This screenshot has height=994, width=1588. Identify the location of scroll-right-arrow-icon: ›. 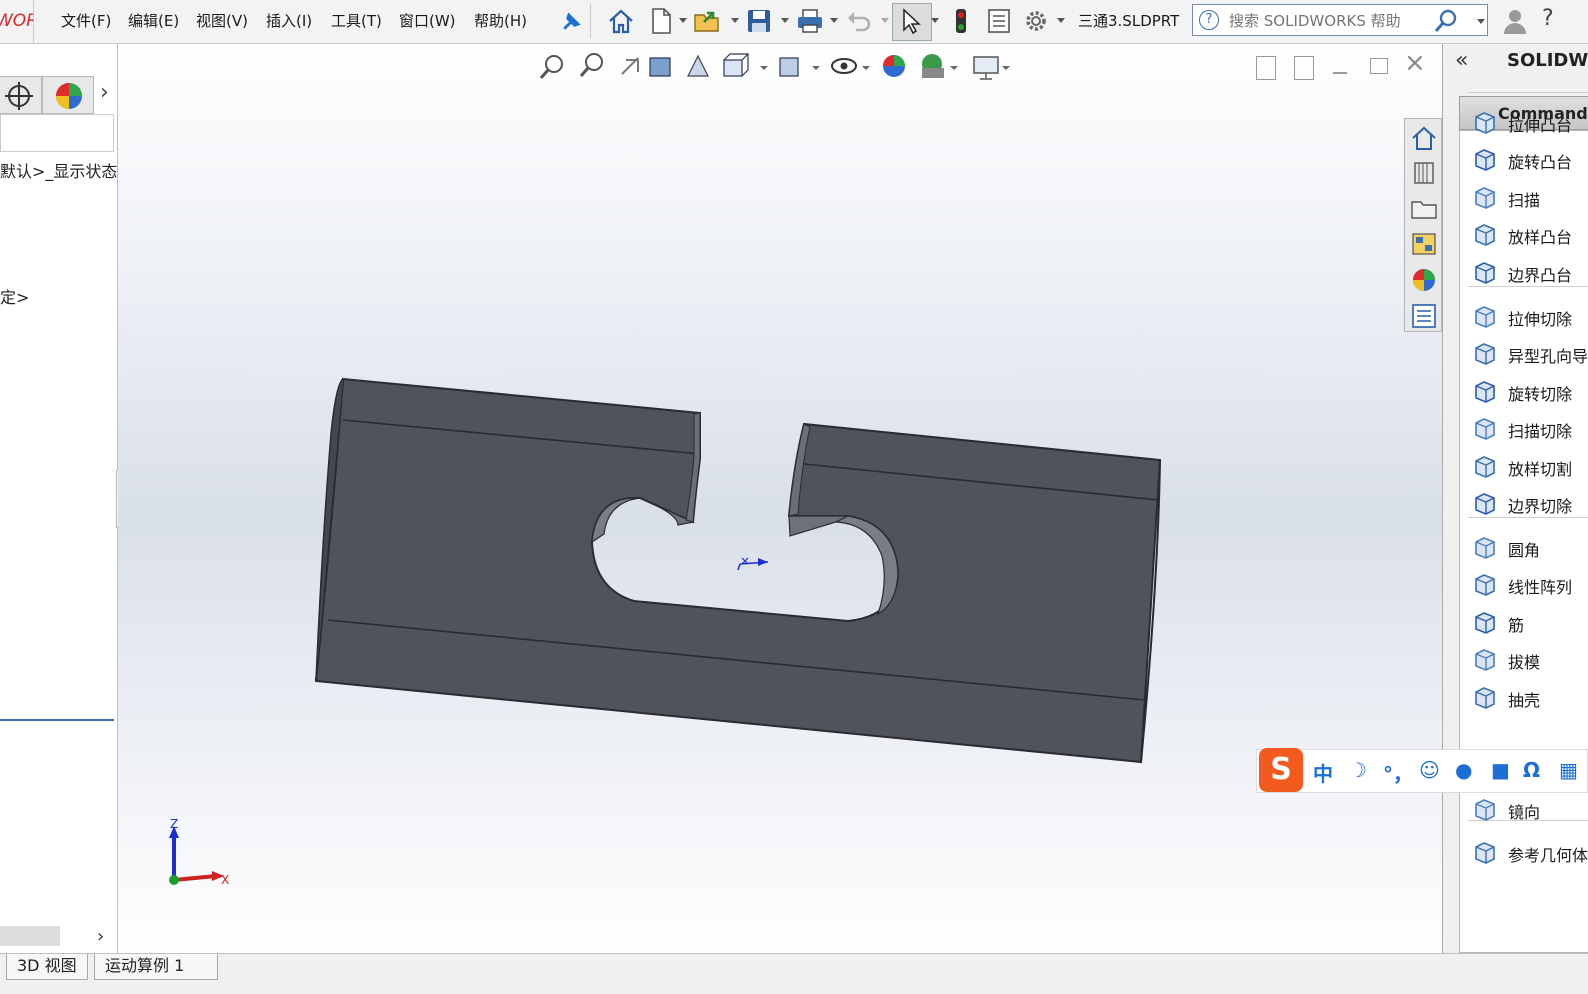
(100, 936).